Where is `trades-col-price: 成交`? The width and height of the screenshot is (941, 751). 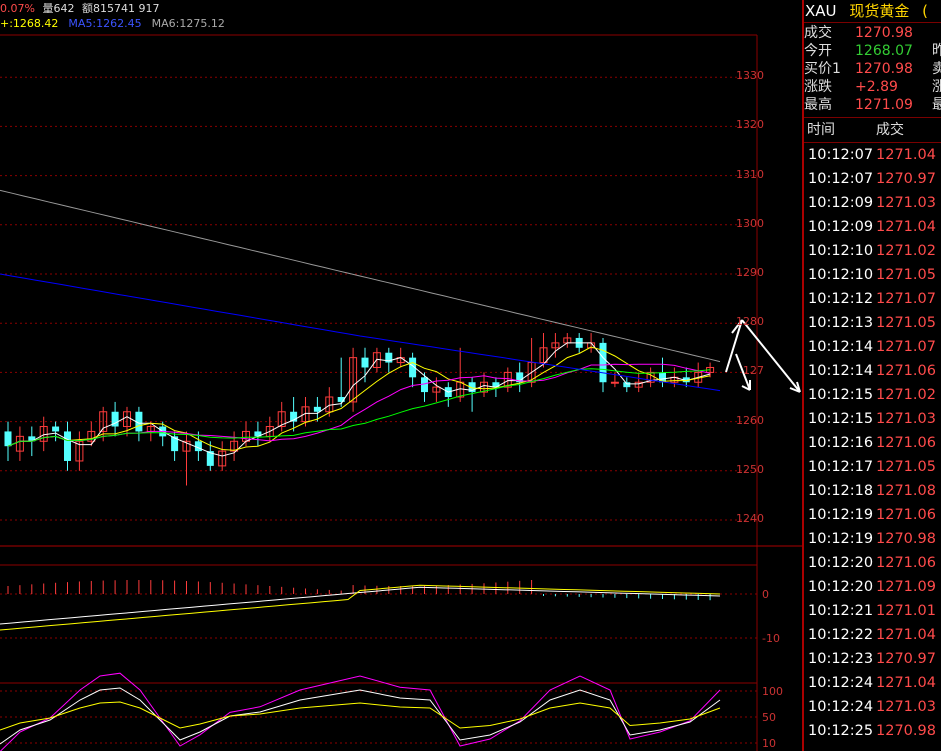
trades-col-price: 成交 is located at coordinates (890, 130).